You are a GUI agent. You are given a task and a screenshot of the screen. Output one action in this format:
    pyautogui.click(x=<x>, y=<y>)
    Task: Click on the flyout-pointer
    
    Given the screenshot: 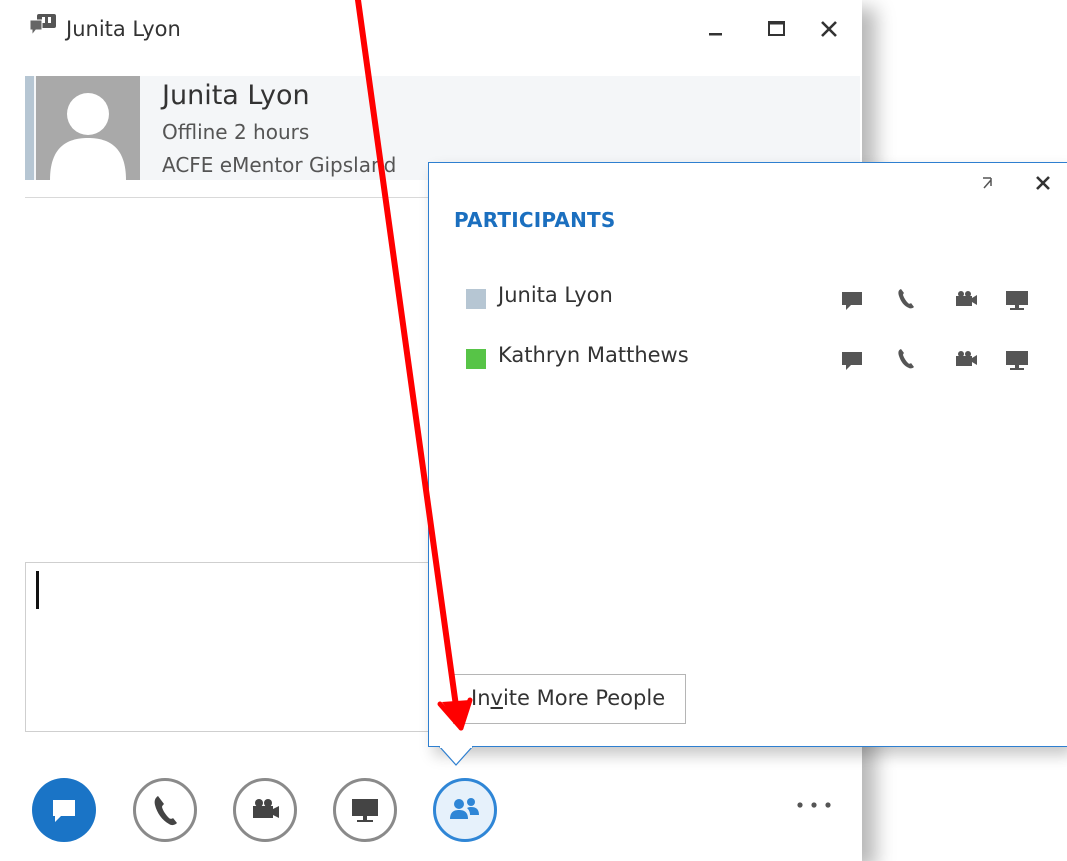 What is the action you would take?
    pyautogui.click(x=456, y=756)
    